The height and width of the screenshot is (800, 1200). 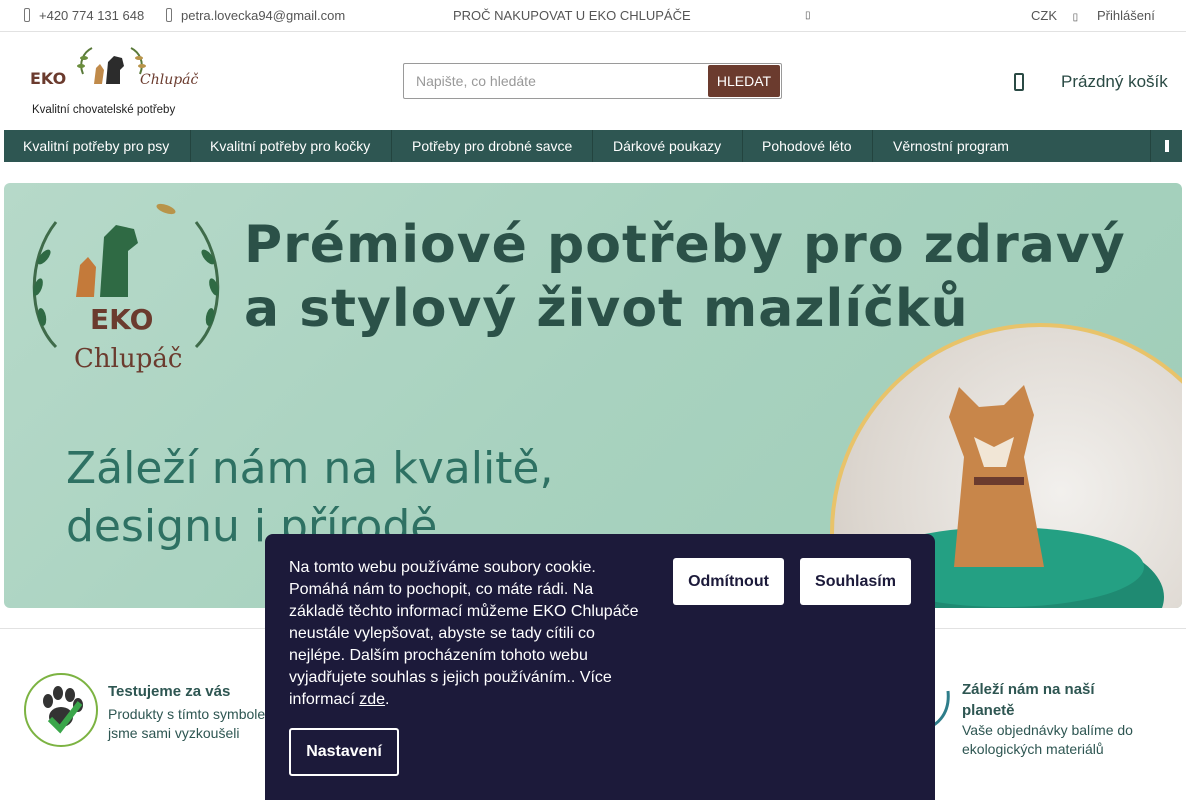 What do you see at coordinates (808, 15) in the screenshot?
I see `more-links-icon: ▯` at bounding box center [808, 15].